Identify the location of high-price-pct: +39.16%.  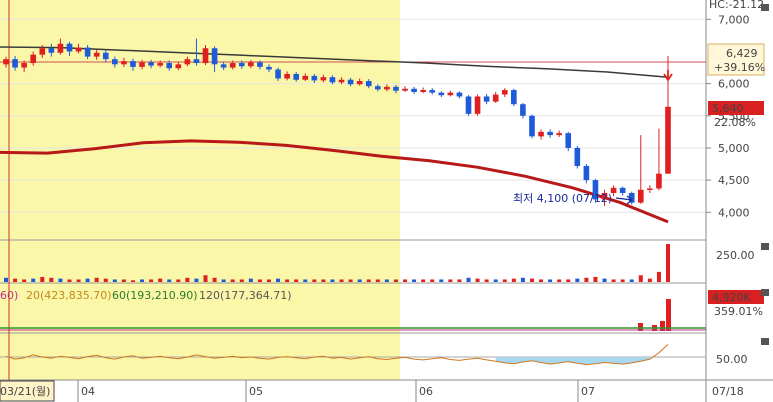
(739, 67).